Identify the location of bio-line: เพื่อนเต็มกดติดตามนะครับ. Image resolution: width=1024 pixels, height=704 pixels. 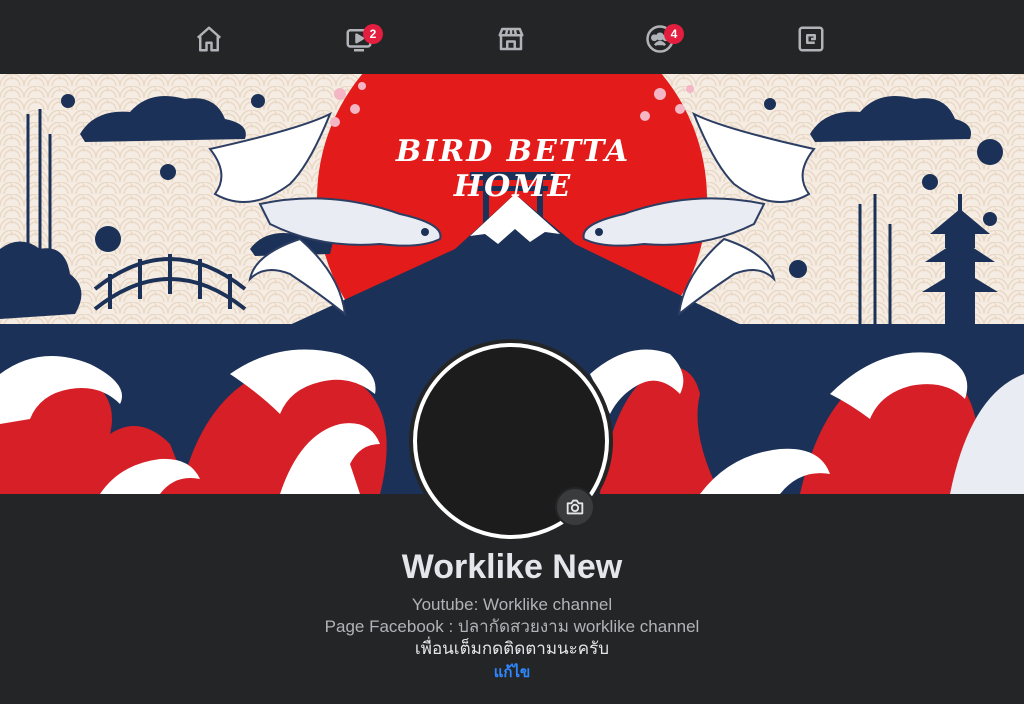
(512, 648).